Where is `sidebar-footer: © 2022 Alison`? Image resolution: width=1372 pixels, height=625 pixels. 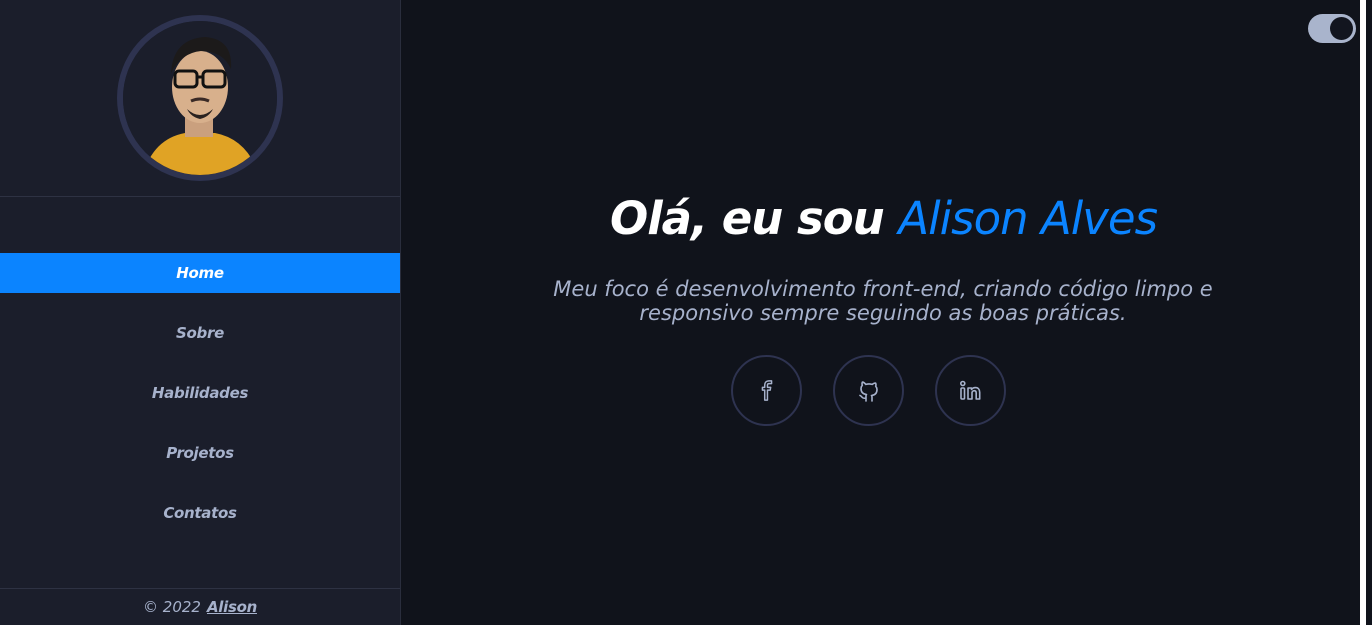
sidebar-footer: © 2022 Alison is located at coordinates (200, 606).